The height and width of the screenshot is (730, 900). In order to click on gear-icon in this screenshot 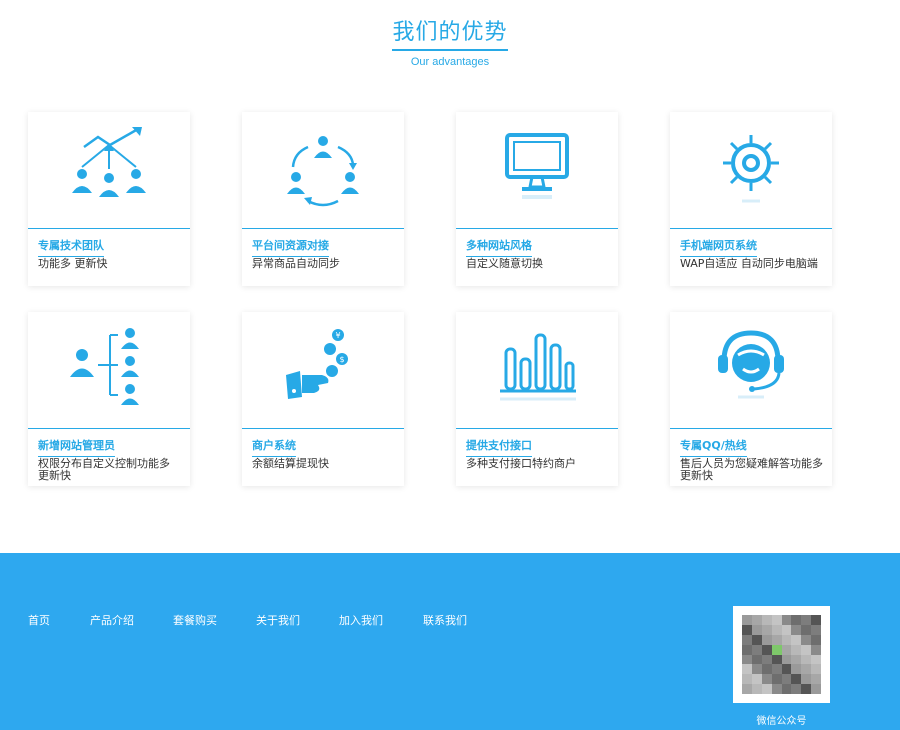, I will do `click(751, 170)`.